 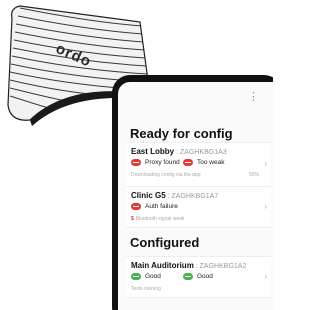 I want to click on device-name-row: East Lobby : ZAGHKBG1A3, so click(x=179, y=151).